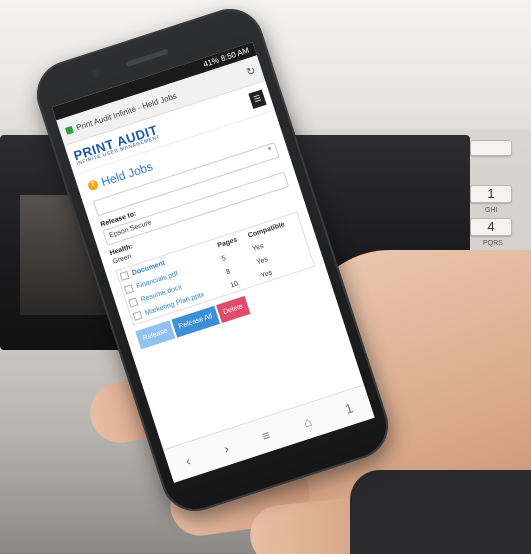 Image resolution: width=531 pixels, height=554 pixels. I want to click on hamburger-menu-button: ☰, so click(257, 99).